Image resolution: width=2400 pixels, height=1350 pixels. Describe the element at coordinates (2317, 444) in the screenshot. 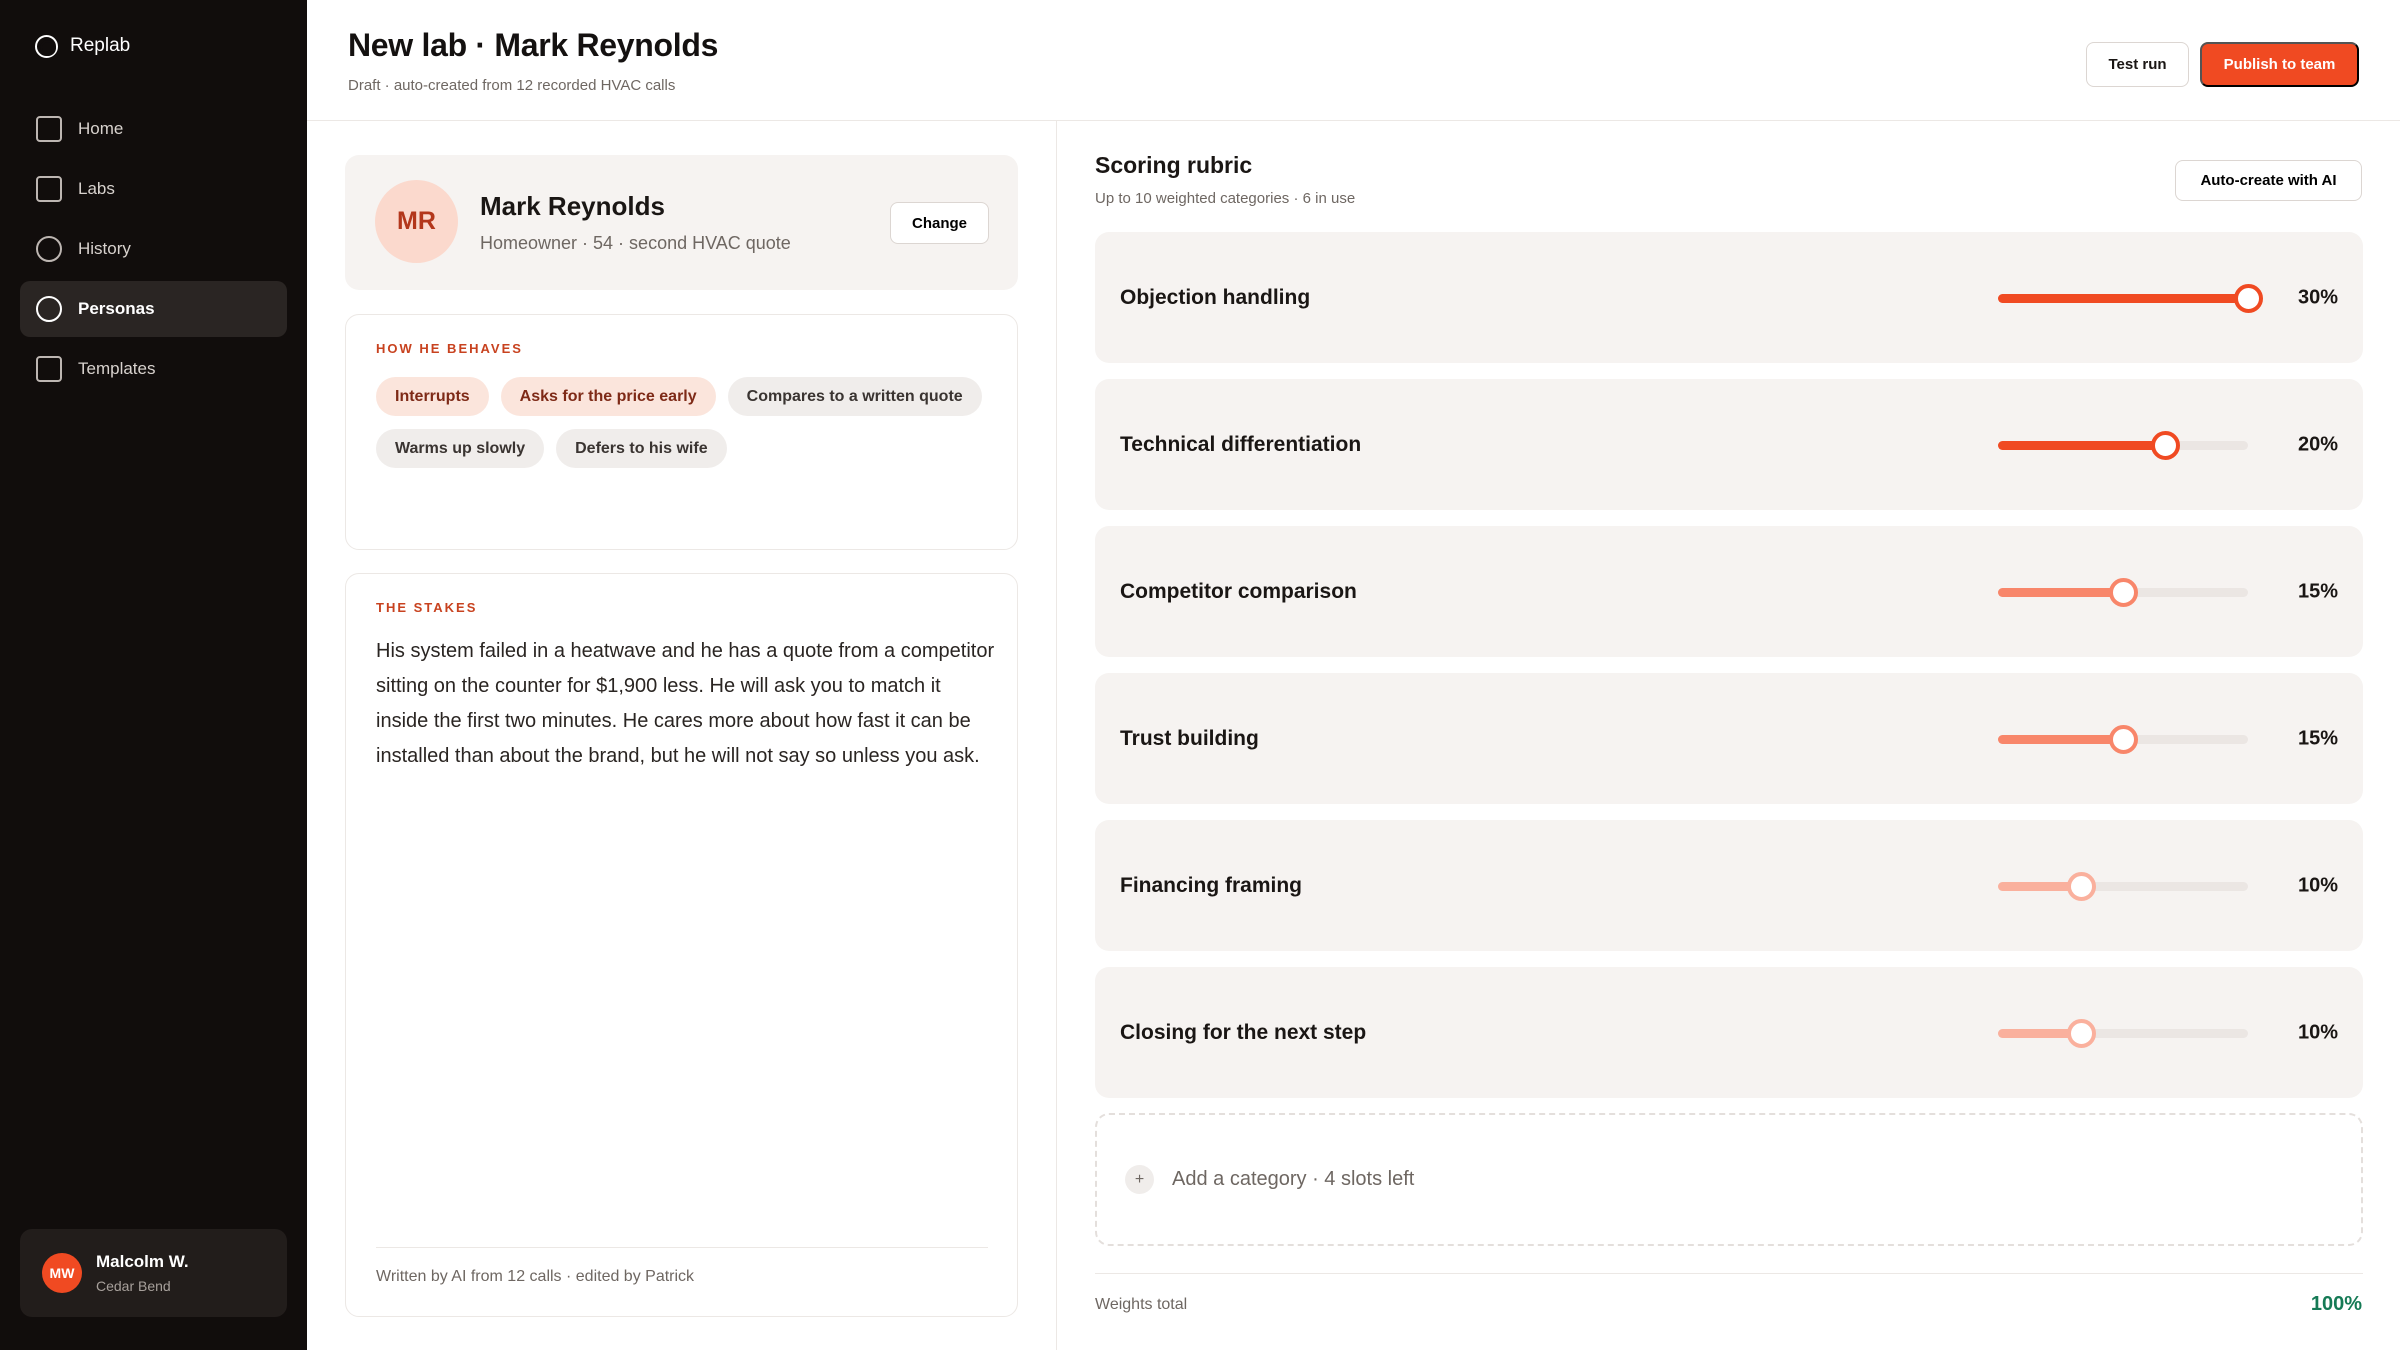

I see `weight-value: 20%` at that location.